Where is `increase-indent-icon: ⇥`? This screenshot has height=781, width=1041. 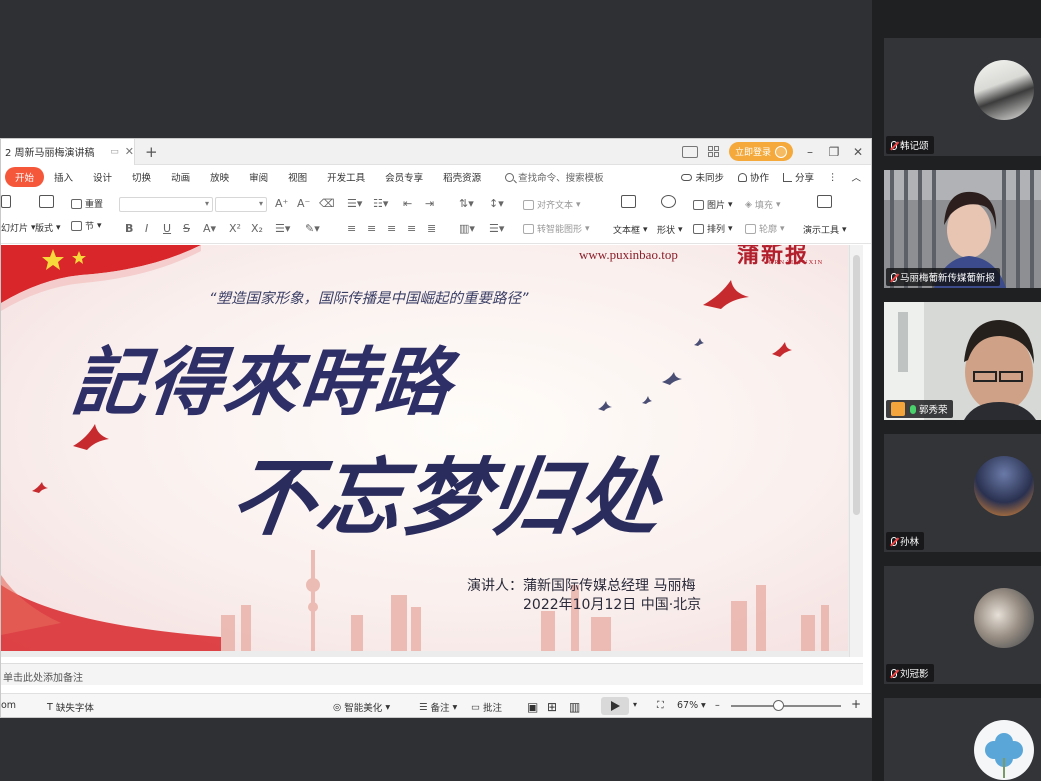 increase-indent-icon: ⇥ is located at coordinates (429, 203).